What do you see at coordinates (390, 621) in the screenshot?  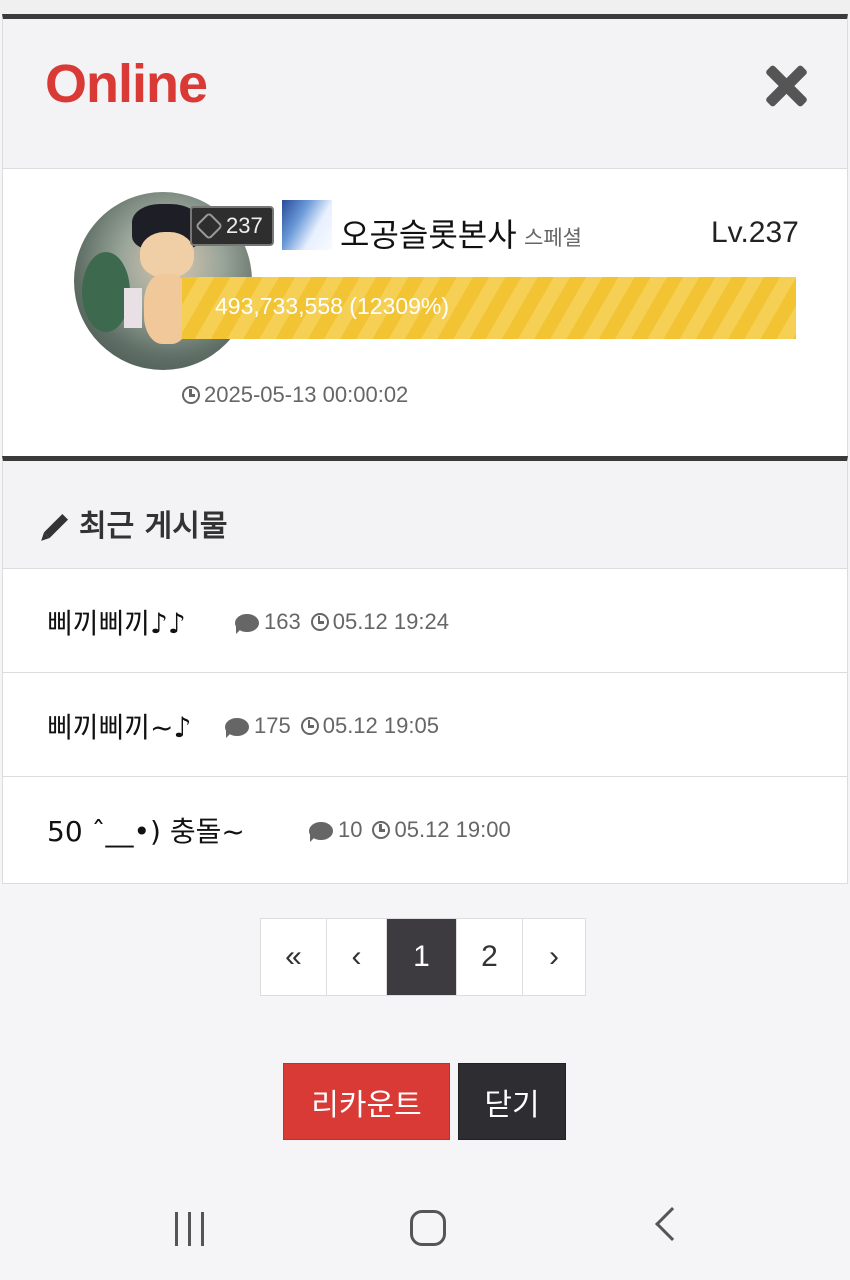 I see `post-time: 05.12 19:24` at bounding box center [390, 621].